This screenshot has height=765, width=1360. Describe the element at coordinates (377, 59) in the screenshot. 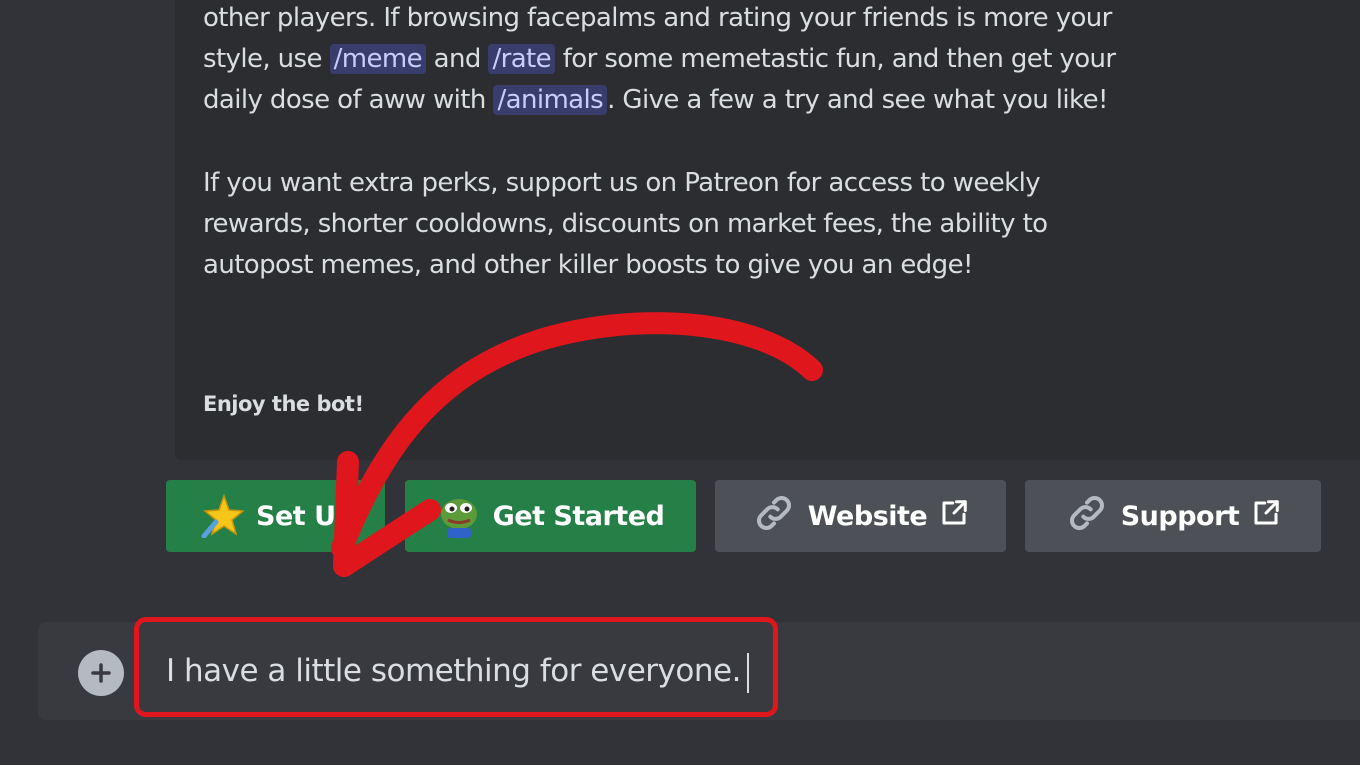

I see `slash-command-meme: /meme` at that location.